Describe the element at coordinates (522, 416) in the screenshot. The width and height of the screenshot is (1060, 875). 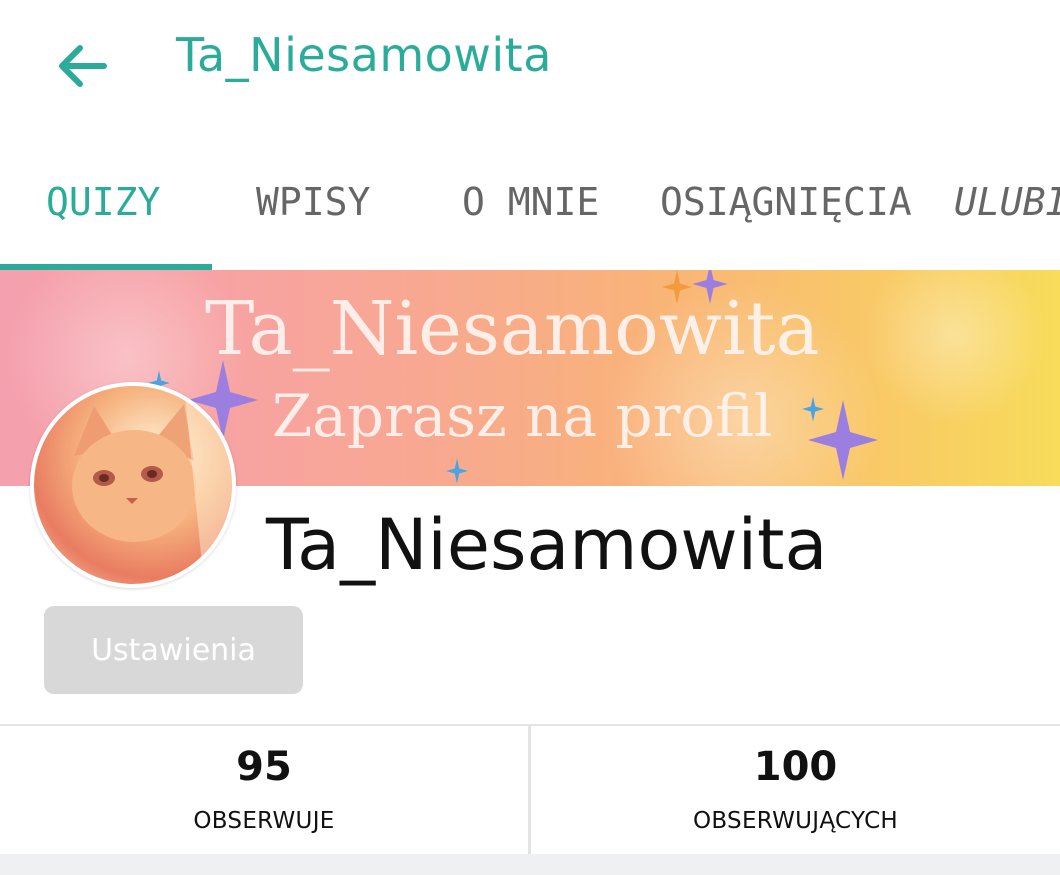
I see `banner-subtitle: Zaprasz na profil` at that location.